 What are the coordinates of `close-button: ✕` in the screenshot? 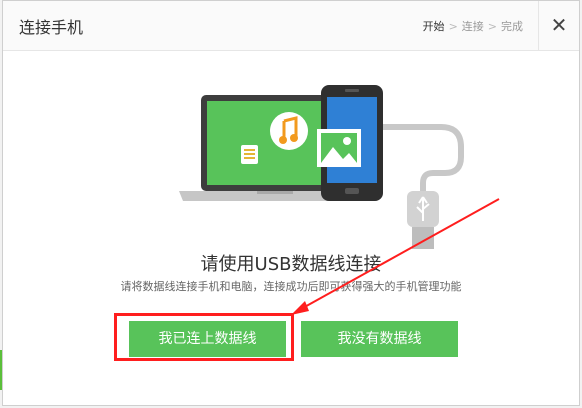 It's located at (559, 25).